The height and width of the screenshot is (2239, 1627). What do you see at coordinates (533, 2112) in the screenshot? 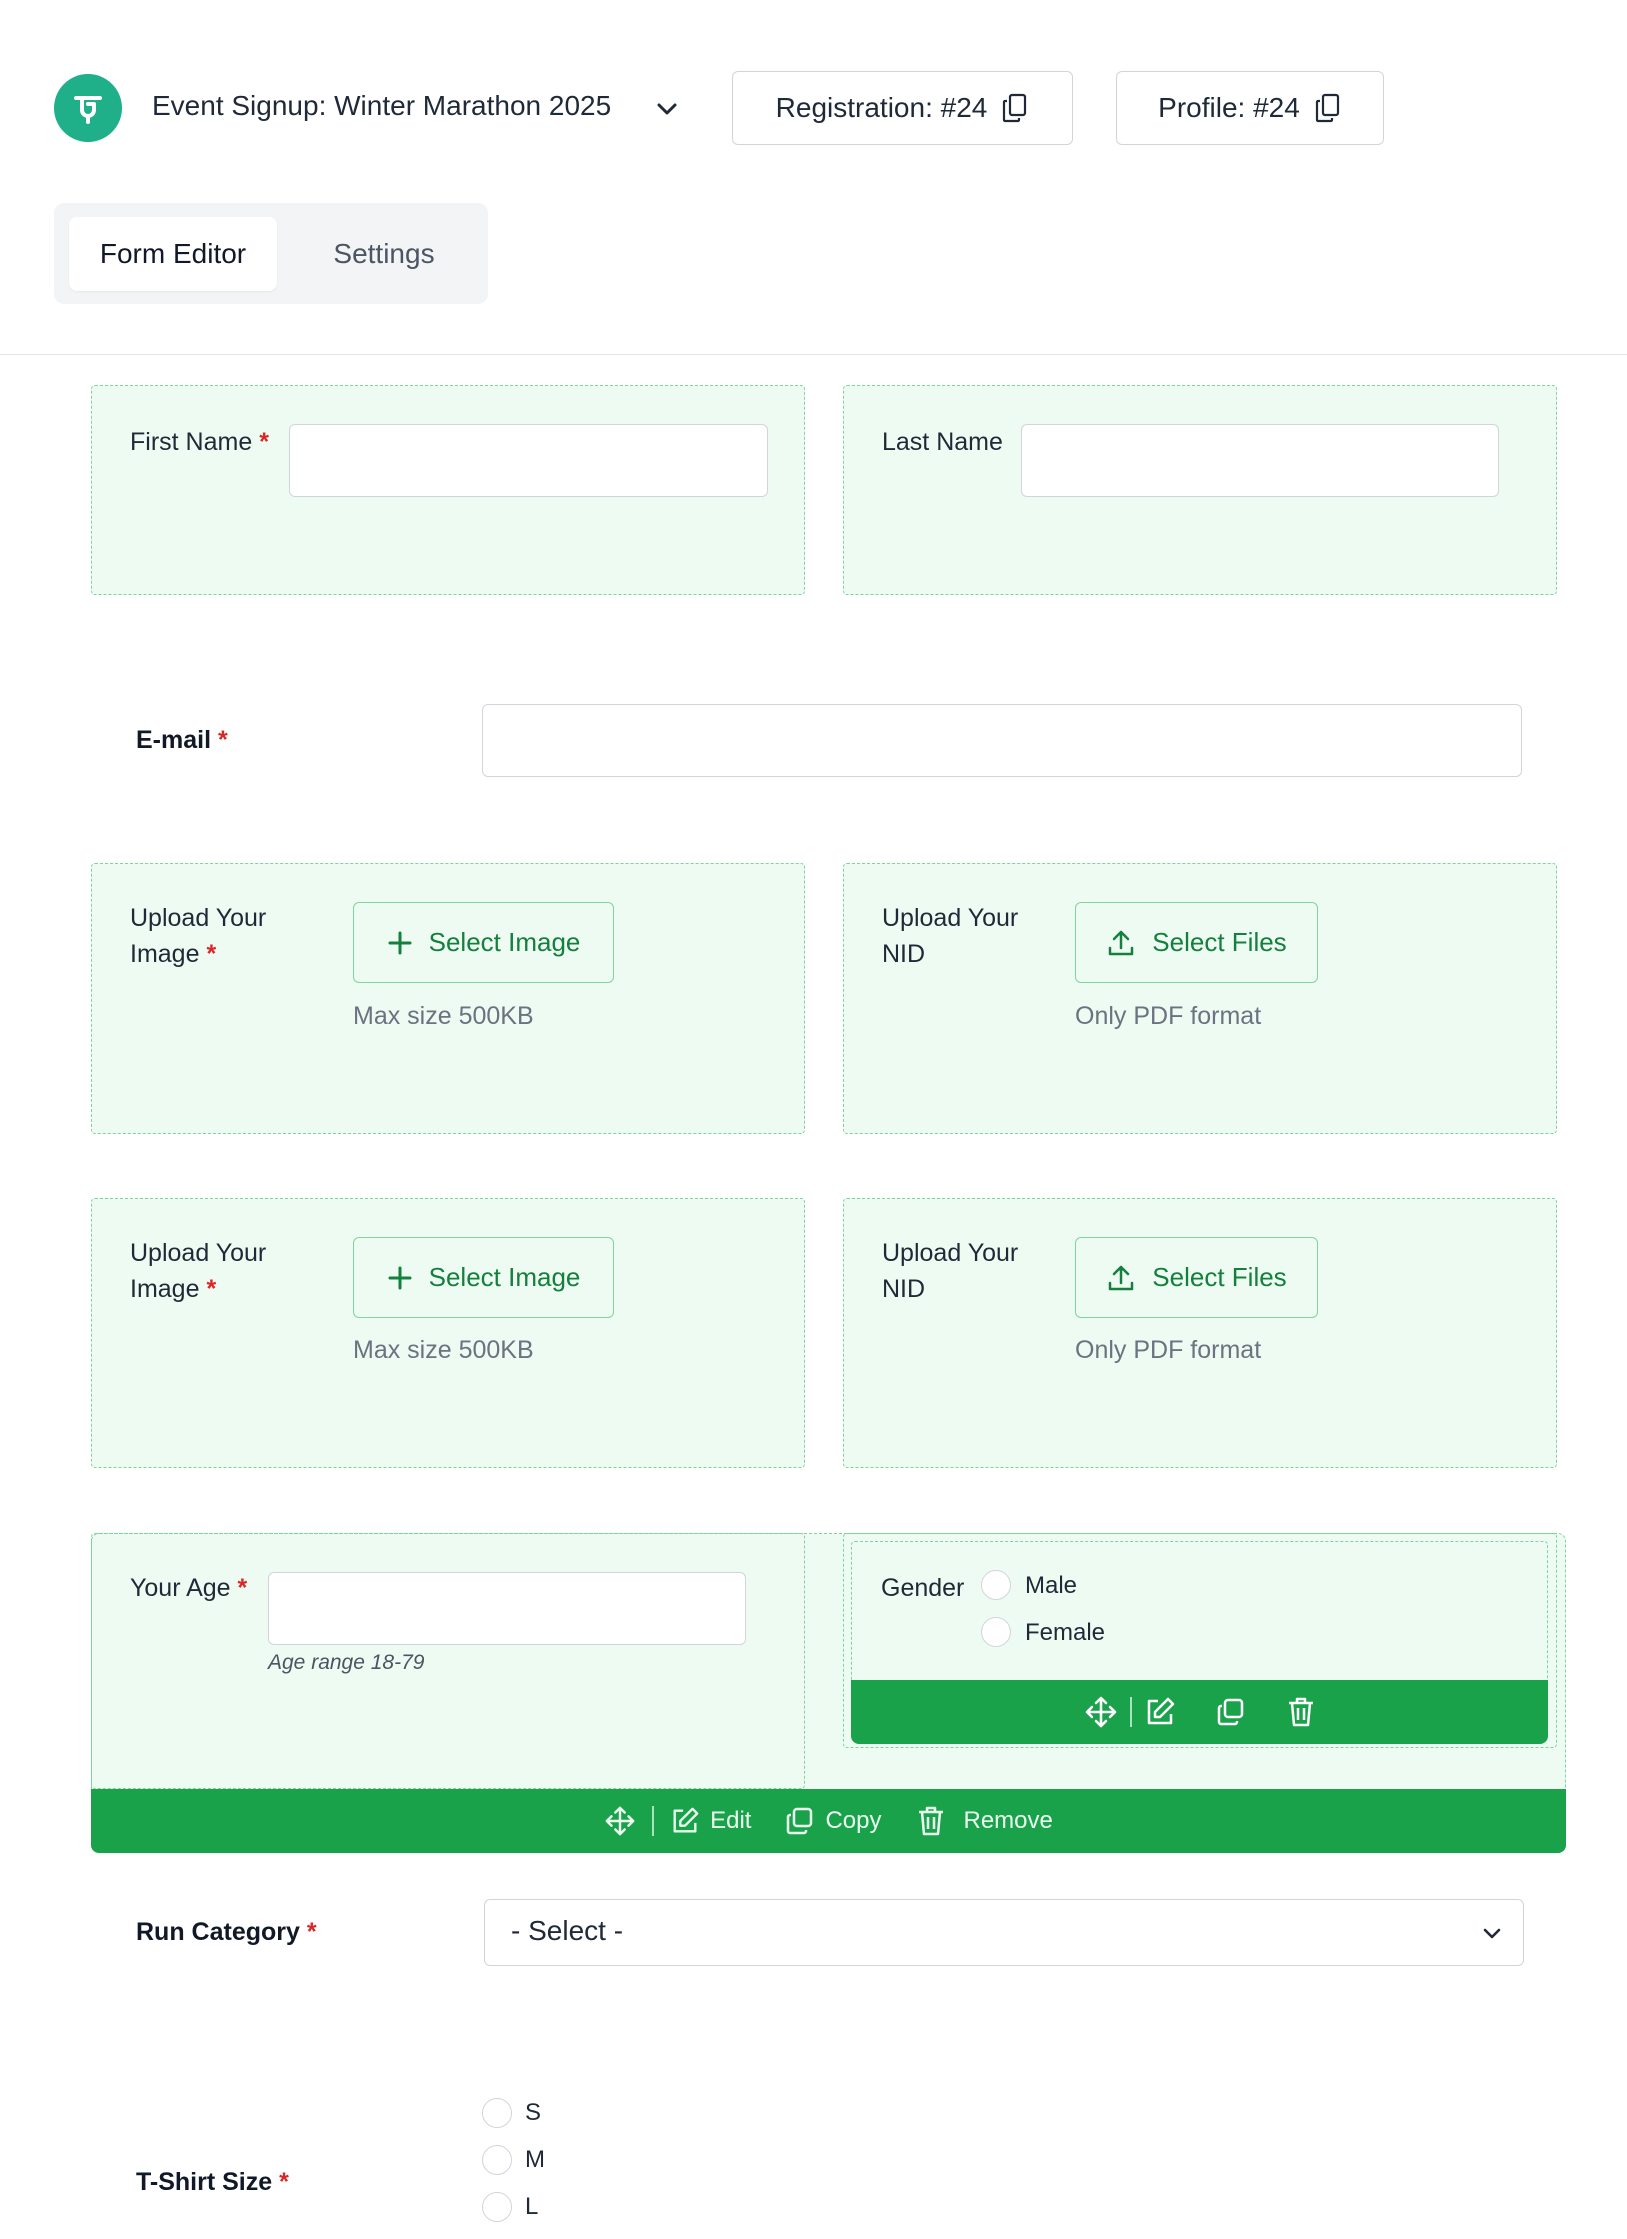
I see `radio-size-s-label: S` at bounding box center [533, 2112].